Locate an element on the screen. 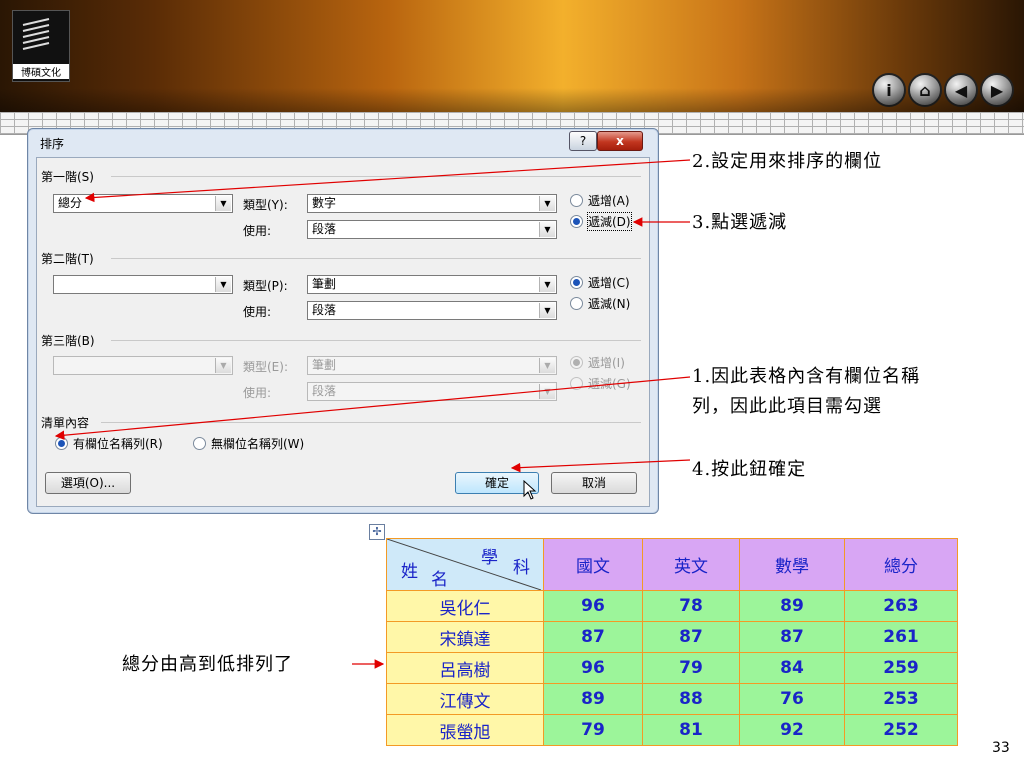 The height and width of the screenshot is (768, 1024). home-icon: ⌂ is located at coordinates (925, 90).